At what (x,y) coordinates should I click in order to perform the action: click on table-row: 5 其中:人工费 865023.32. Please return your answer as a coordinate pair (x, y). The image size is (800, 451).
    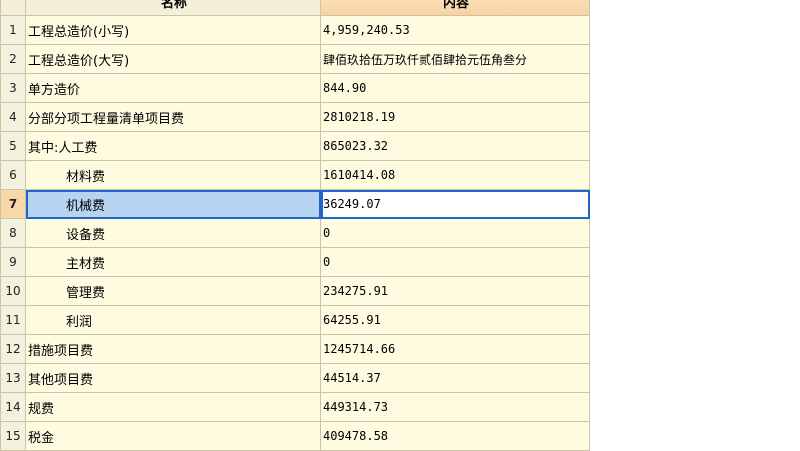
    Looking at the image, I should click on (295, 146).